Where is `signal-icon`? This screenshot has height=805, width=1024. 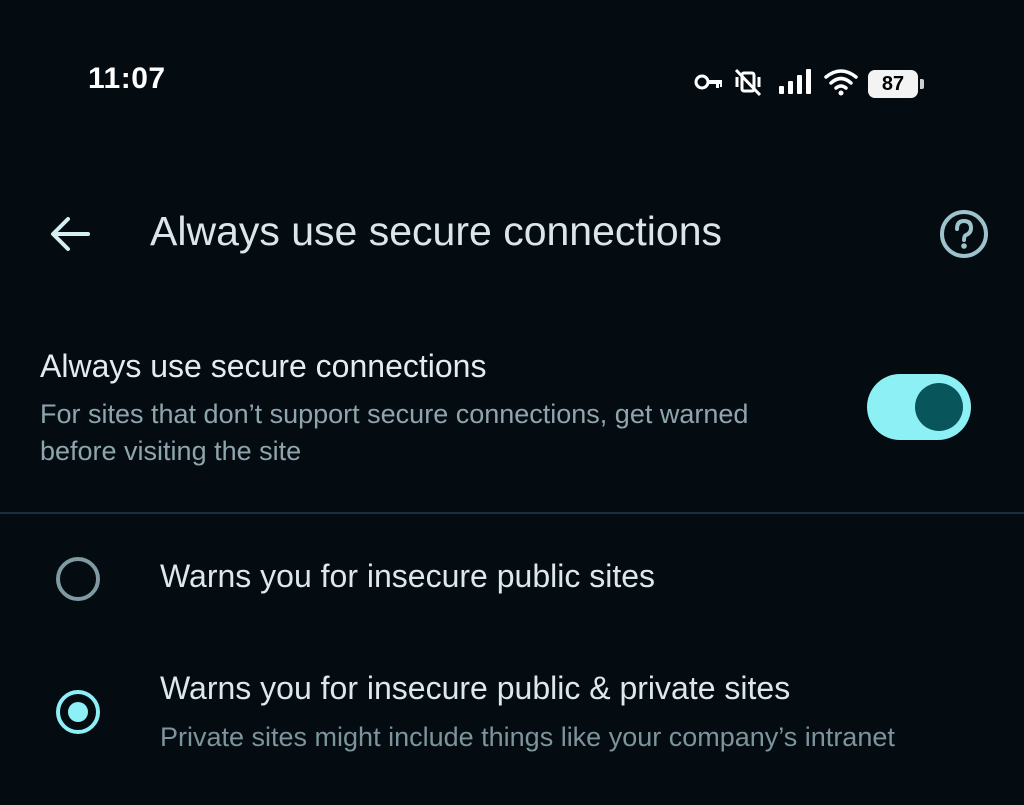
signal-icon is located at coordinates (796, 84).